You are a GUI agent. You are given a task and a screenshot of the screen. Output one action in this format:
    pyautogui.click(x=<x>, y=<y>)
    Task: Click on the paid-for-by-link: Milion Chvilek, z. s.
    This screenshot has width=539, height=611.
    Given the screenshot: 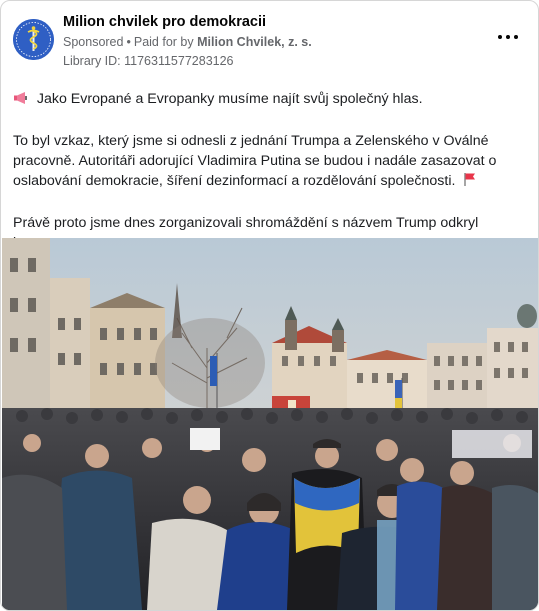 What is the action you would take?
    pyautogui.click(x=254, y=42)
    